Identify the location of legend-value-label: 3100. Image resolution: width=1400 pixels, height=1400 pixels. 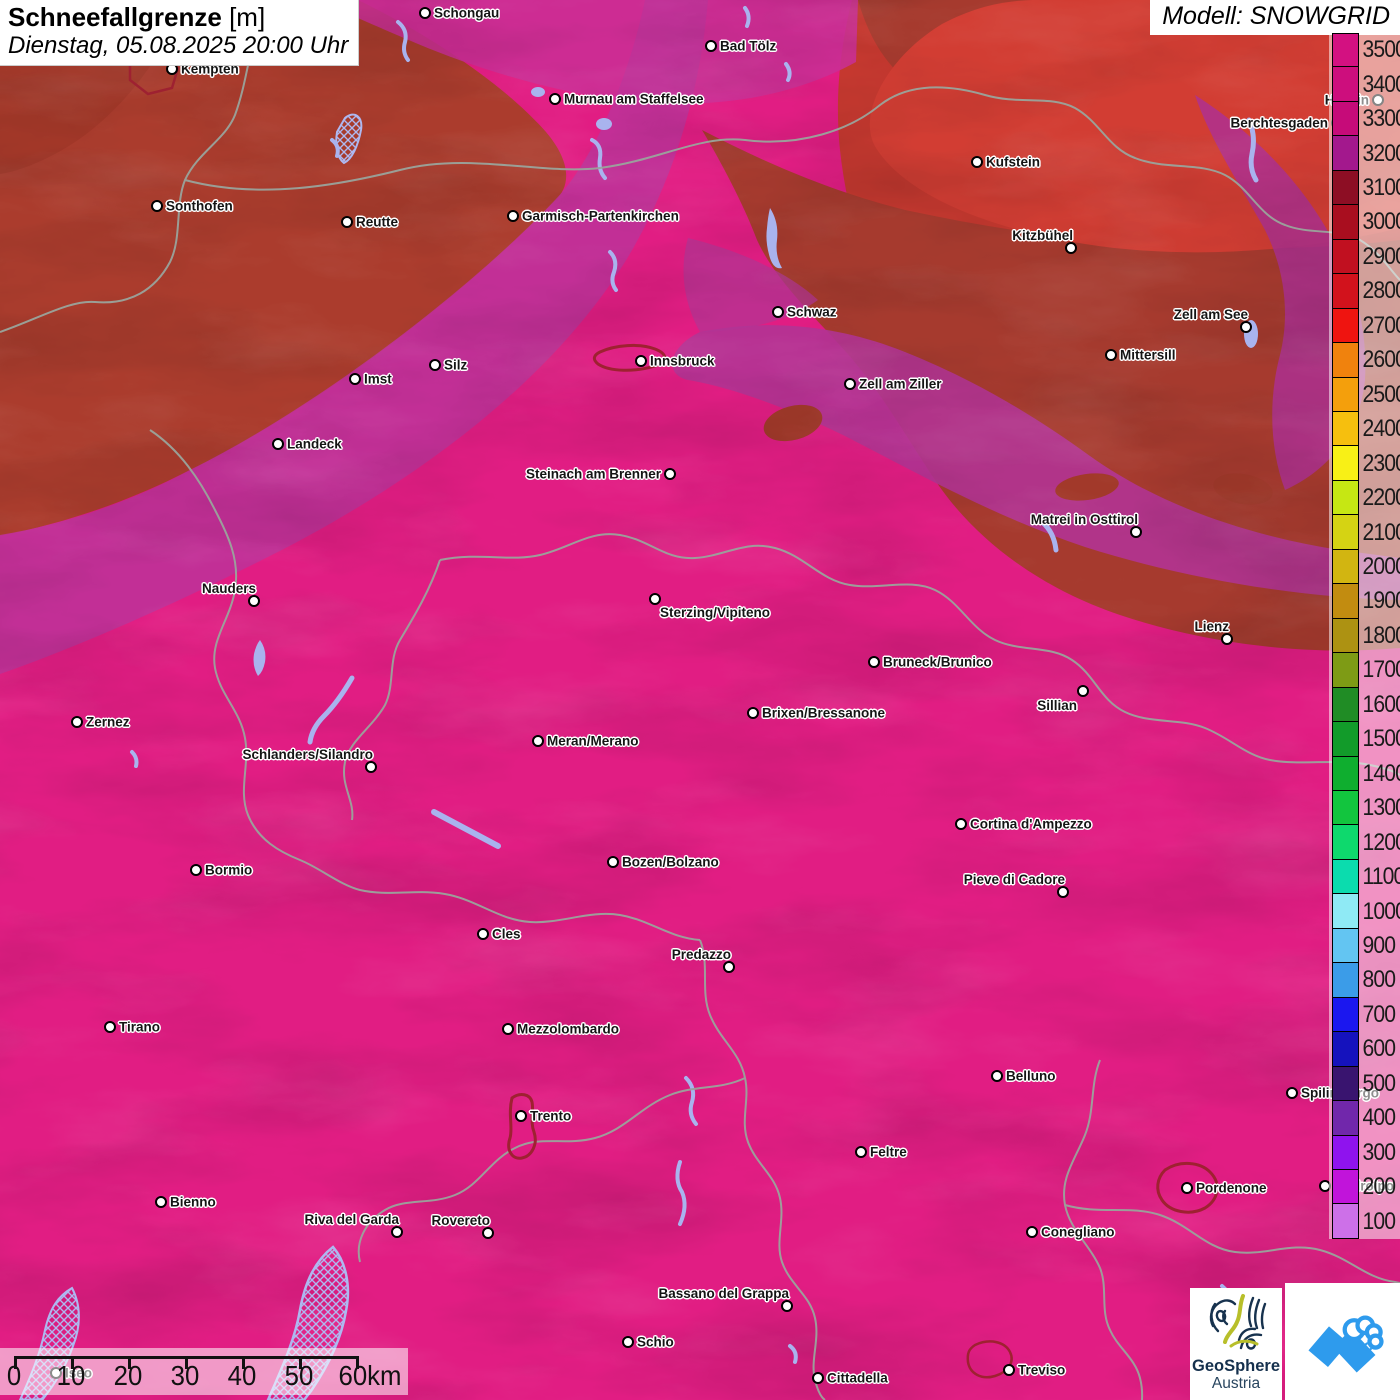
(1381, 188).